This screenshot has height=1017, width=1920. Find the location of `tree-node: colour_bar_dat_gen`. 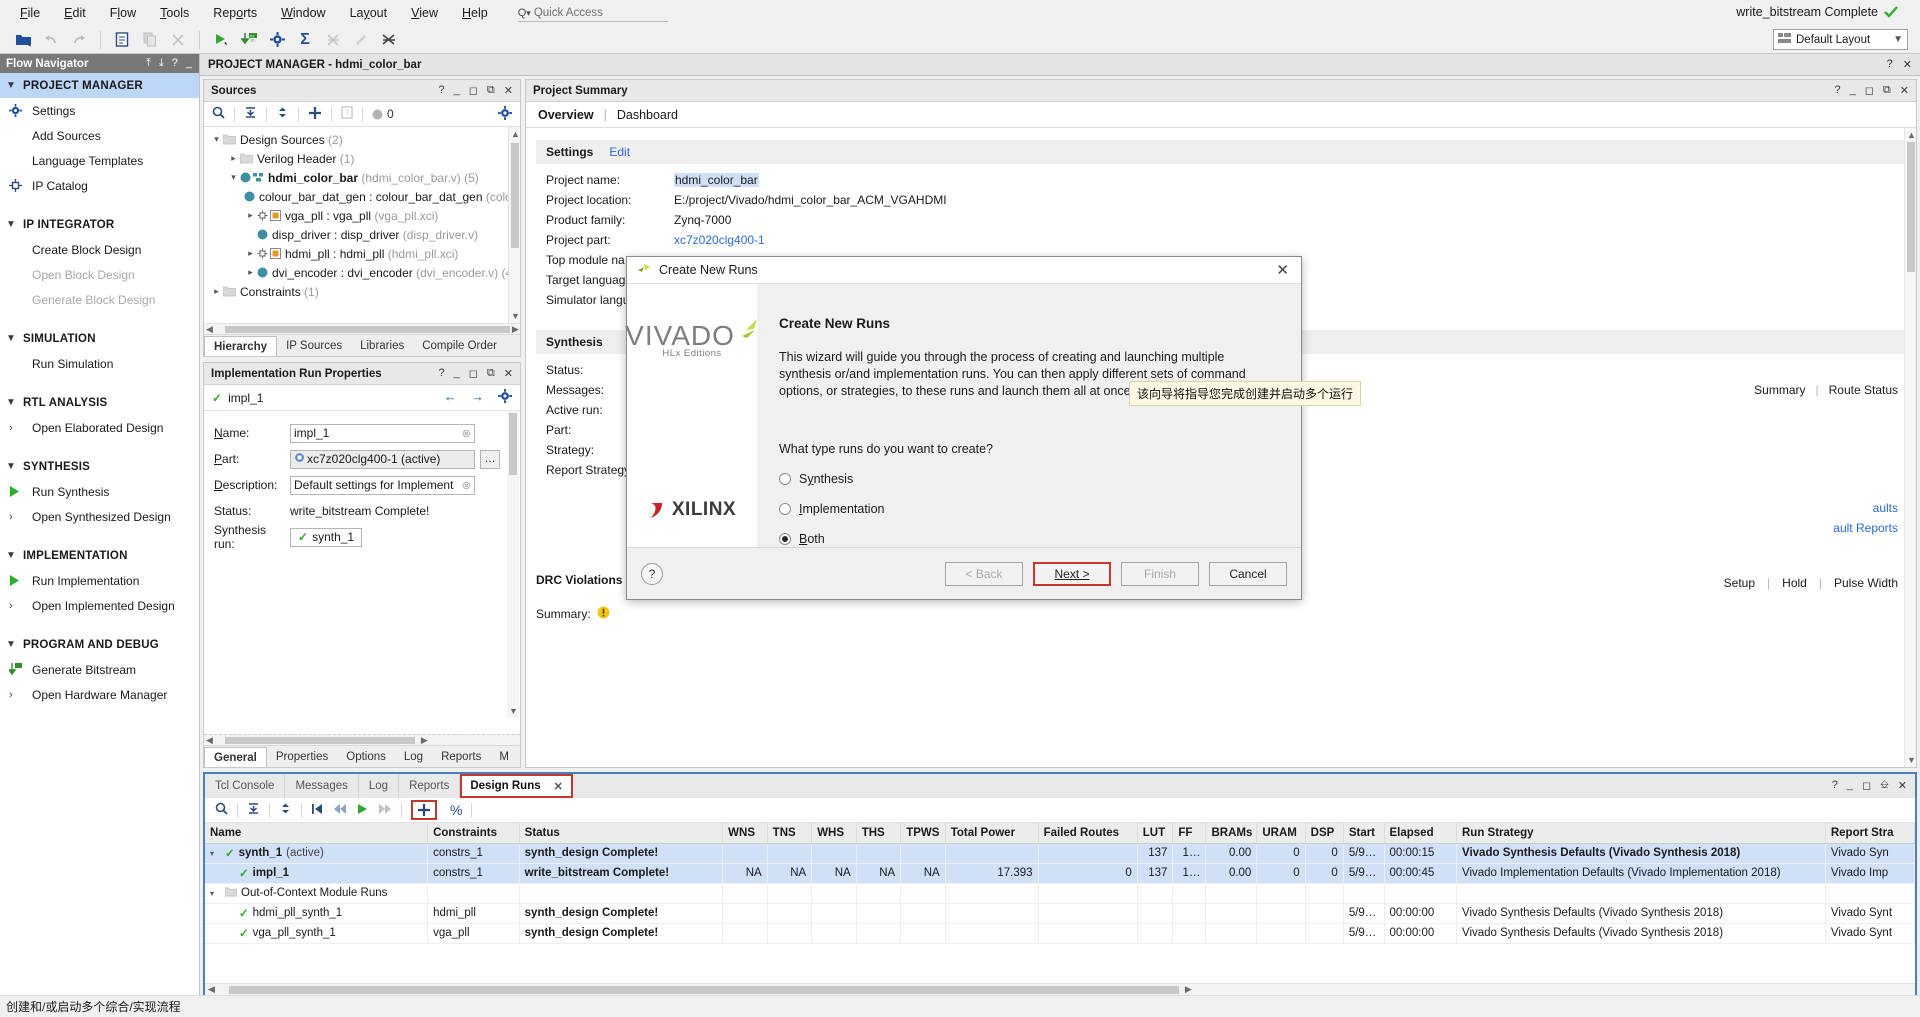

tree-node: colour_bar_dat_gen is located at coordinates (362, 196).